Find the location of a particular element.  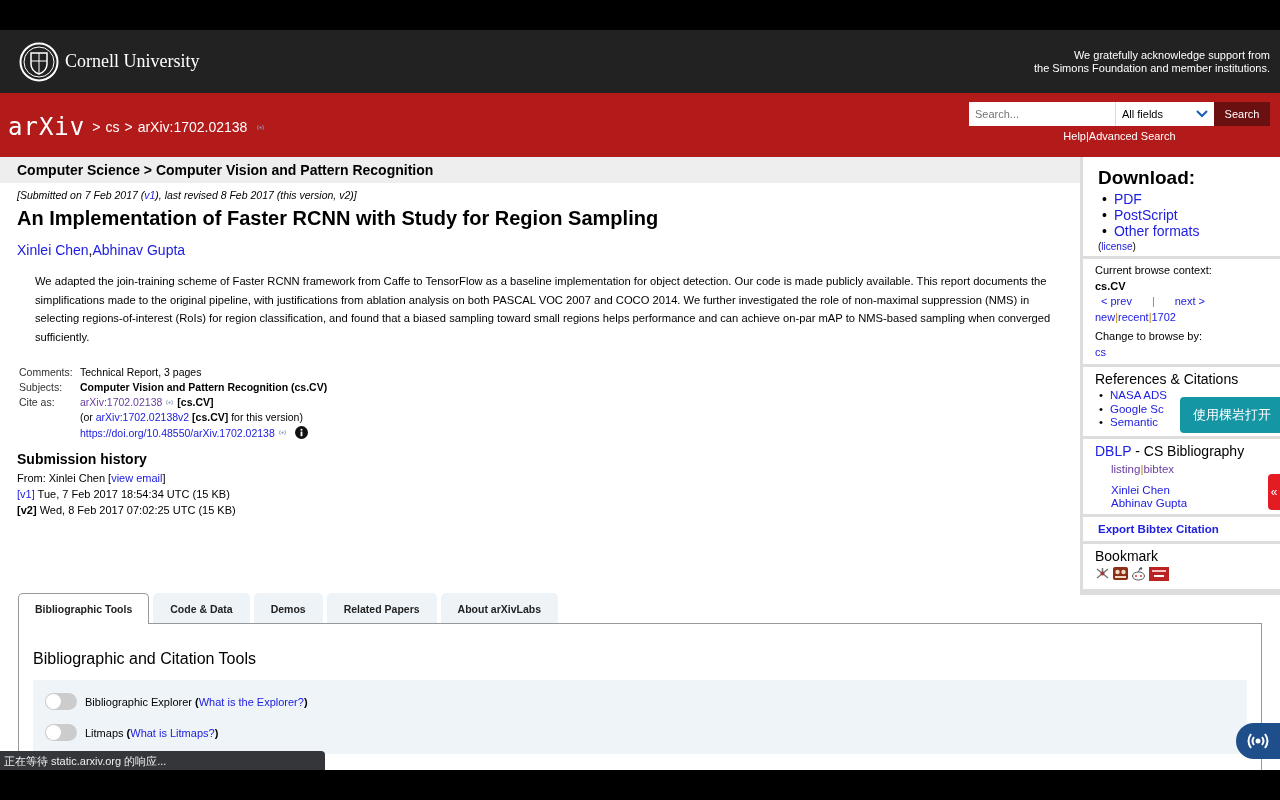

export-citation-link: Export Bibtex Citation is located at coordinates (1158, 528).